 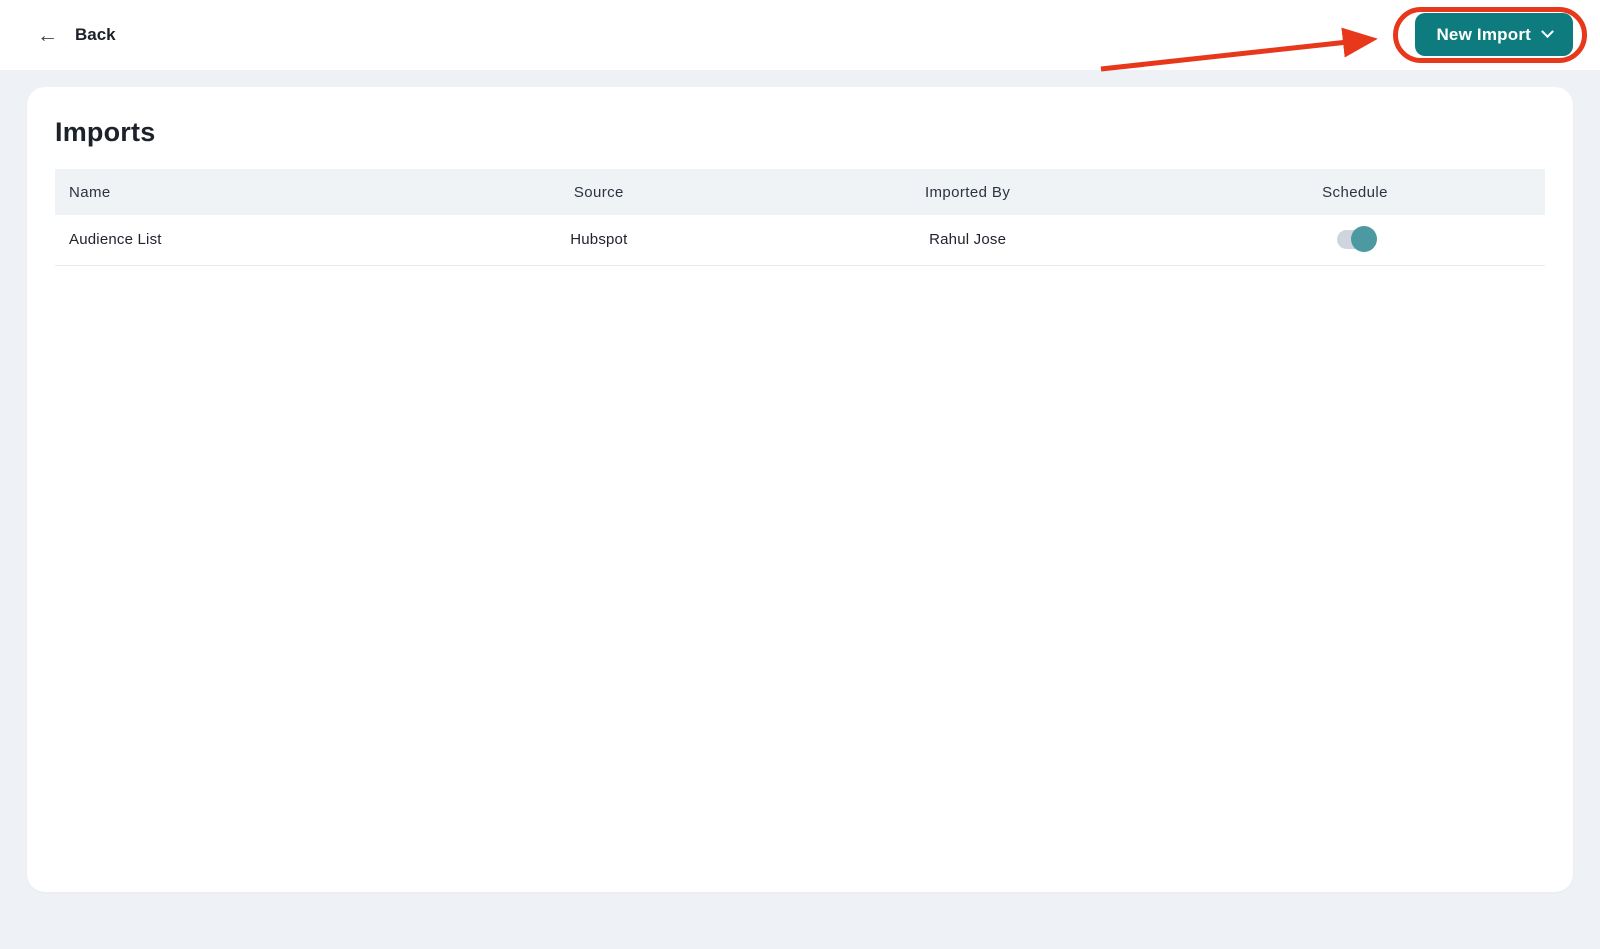 I want to click on cell-name: Audience List, so click(x=115, y=240).